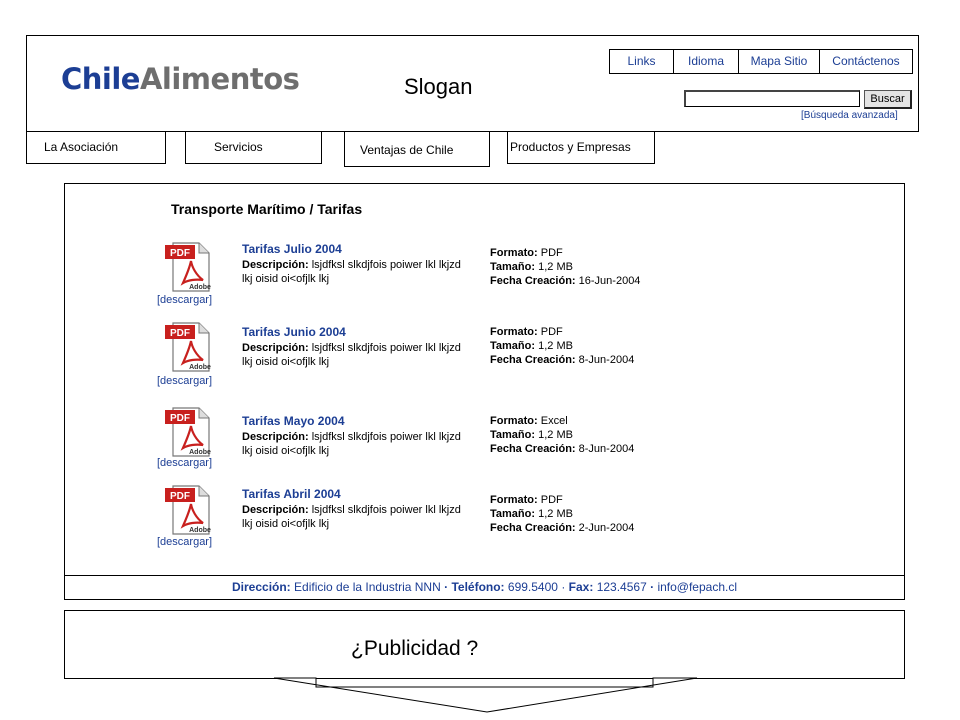  What do you see at coordinates (485, 695) in the screenshot?
I see `down-arrow-shape` at bounding box center [485, 695].